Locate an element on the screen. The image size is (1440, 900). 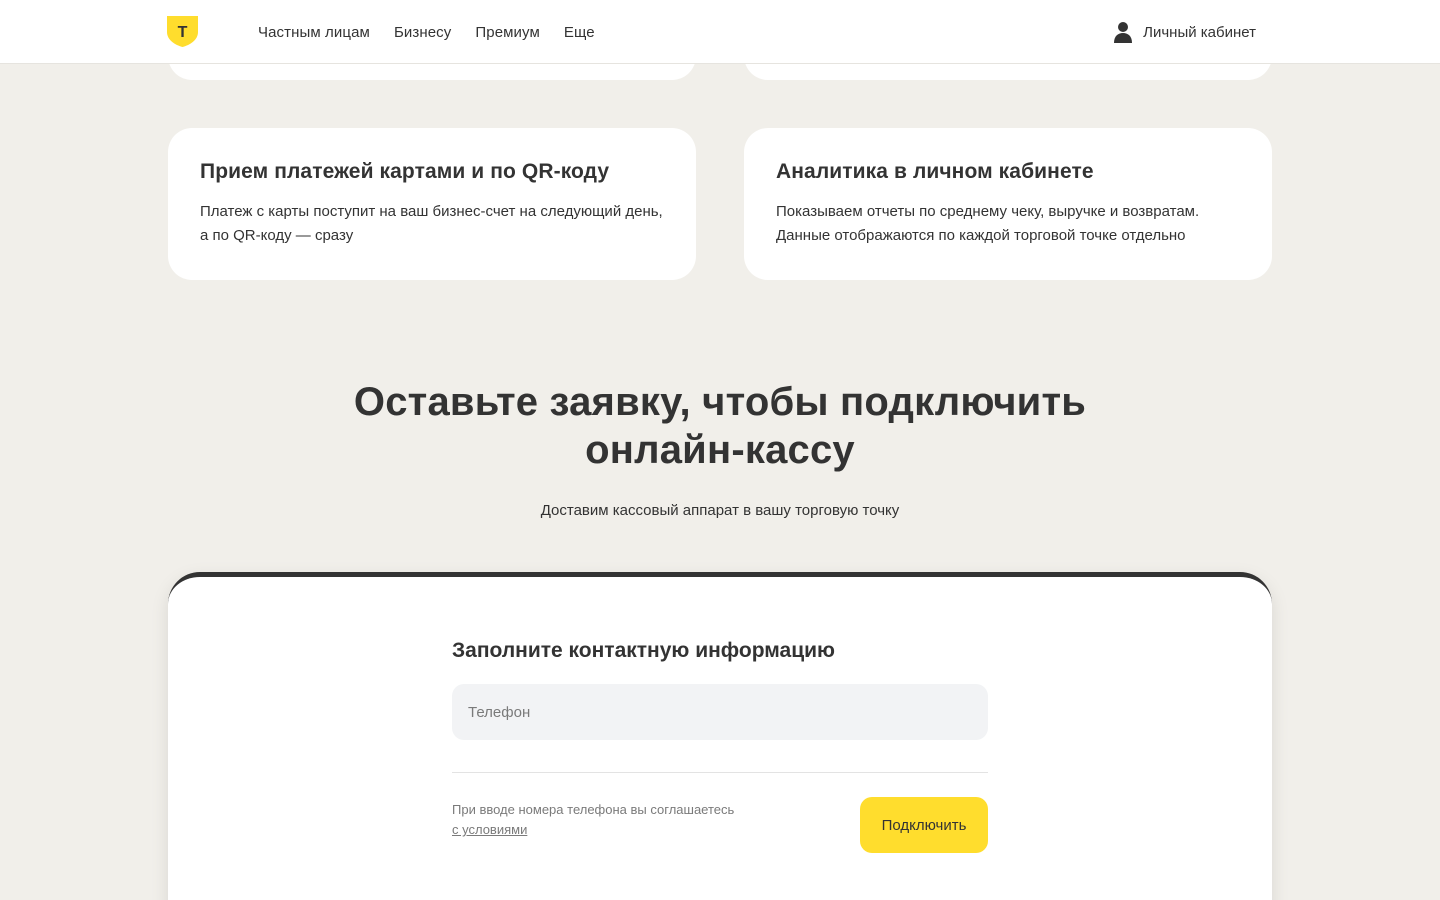
personal-cabinet-link: Личный кабинет is located at coordinates (1184, 32).